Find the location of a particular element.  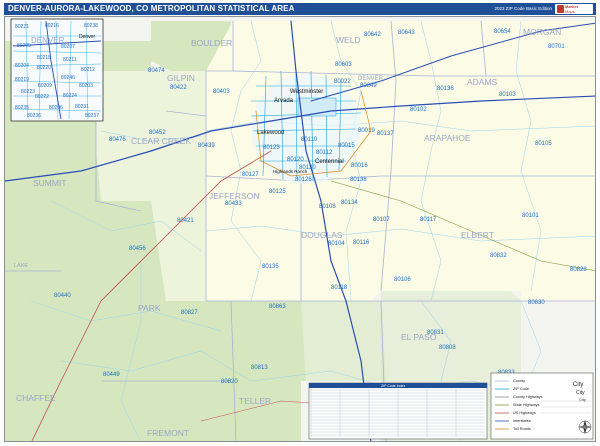

city-label-westminster: Westminster is located at coordinates (306, 92).